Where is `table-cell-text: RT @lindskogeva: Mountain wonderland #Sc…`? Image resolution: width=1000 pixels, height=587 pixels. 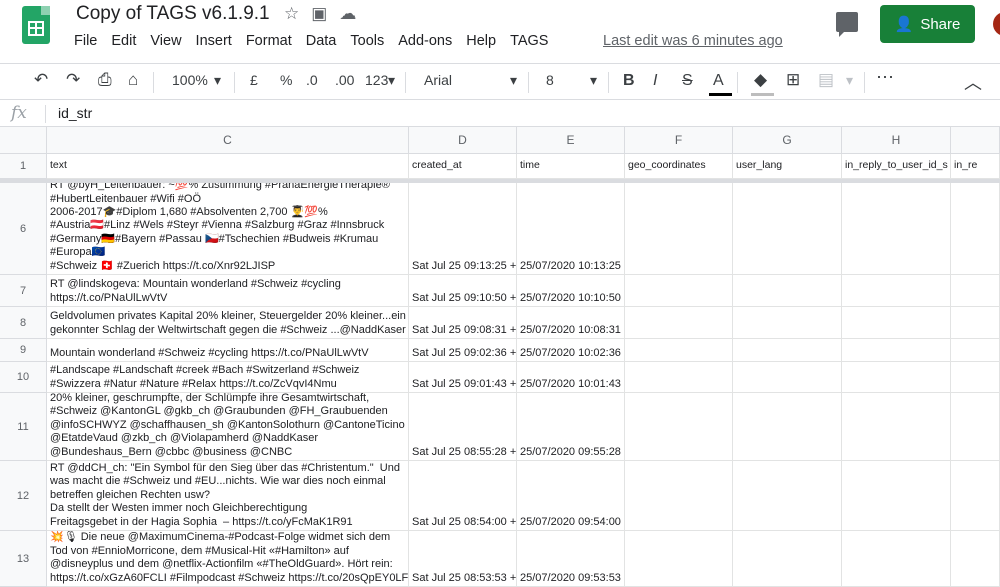 table-cell-text: RT @lindskogeva: Mountain wonderland #Sc… is located at coordinates (228, 291).